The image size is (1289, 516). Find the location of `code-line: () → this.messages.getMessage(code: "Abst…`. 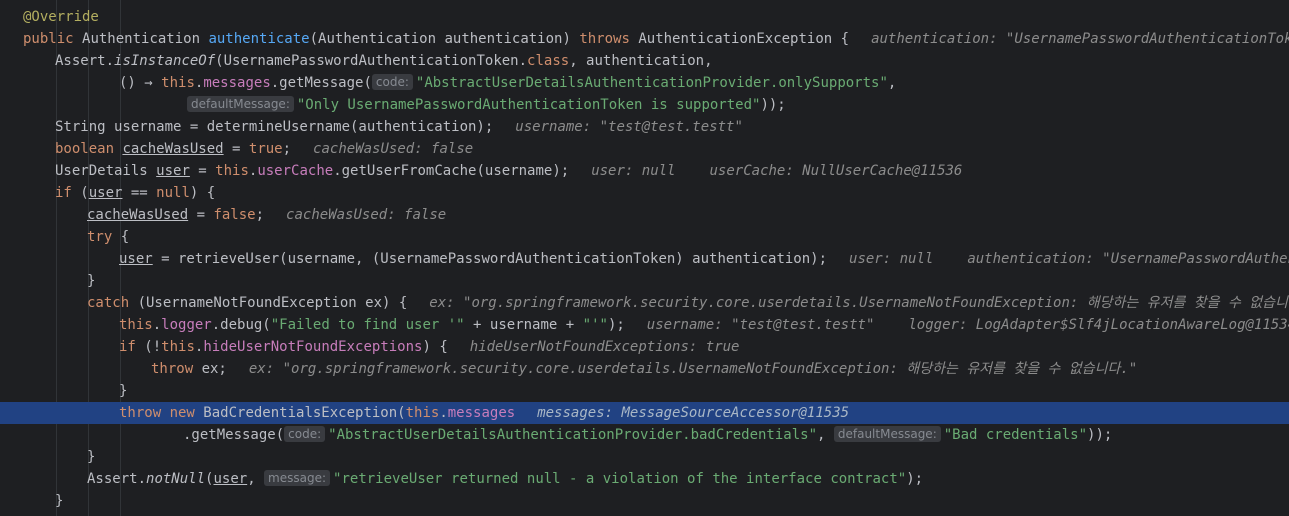

code-line: () → this.messages.getMessage(code: "Abst… is located at coordinates (644, 83).